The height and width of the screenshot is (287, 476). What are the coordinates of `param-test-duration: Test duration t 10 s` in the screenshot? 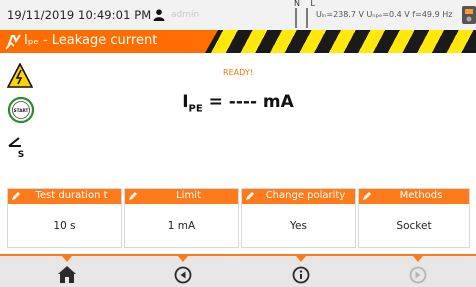 It's located at (64, 218).